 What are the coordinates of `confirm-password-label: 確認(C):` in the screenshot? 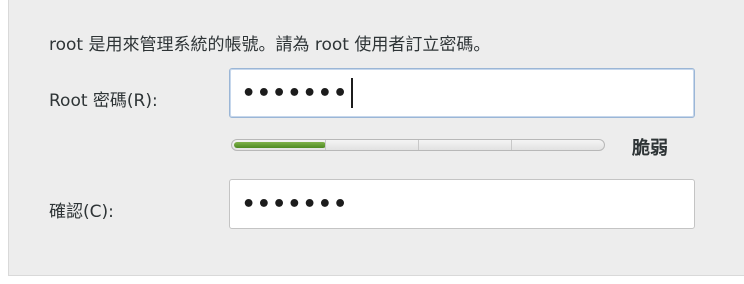 It's located at (81, 212).